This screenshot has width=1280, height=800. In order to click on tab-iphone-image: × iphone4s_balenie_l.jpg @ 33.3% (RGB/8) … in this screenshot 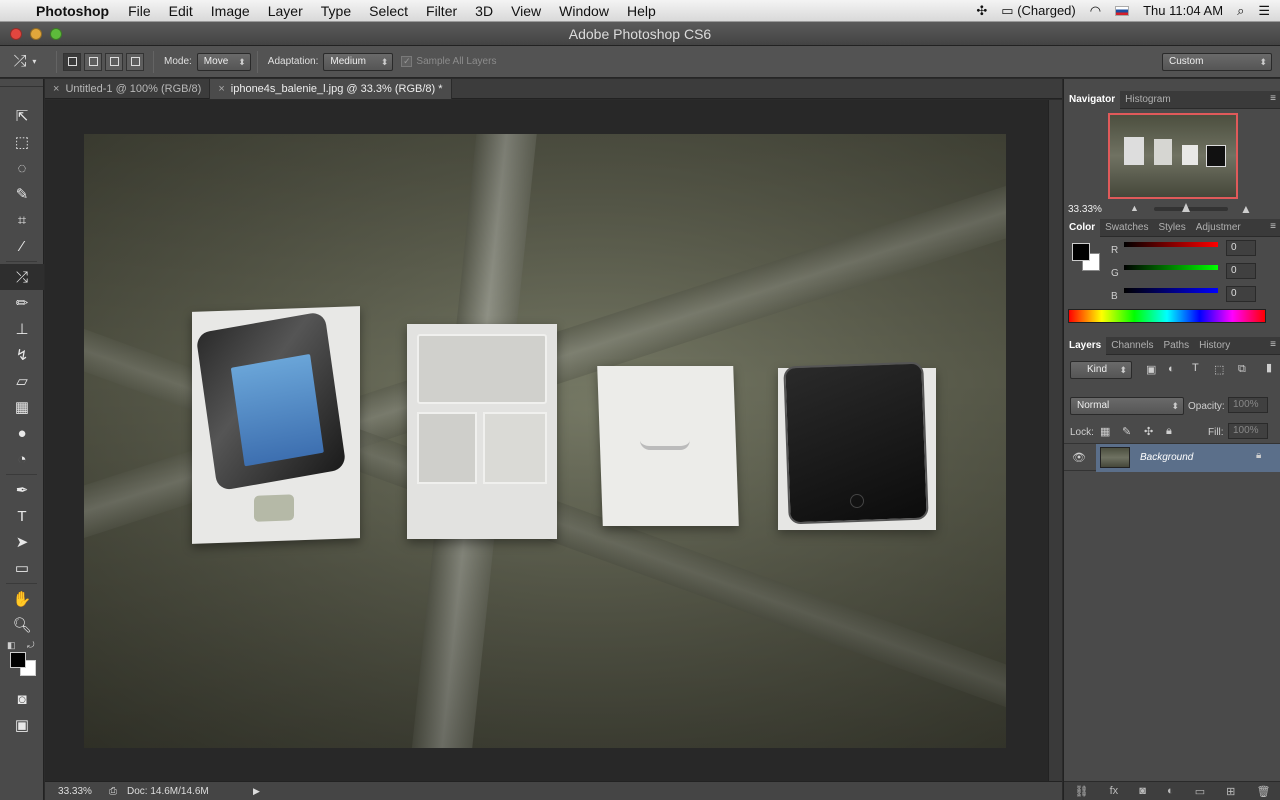, I will do `click(331, 89)`.